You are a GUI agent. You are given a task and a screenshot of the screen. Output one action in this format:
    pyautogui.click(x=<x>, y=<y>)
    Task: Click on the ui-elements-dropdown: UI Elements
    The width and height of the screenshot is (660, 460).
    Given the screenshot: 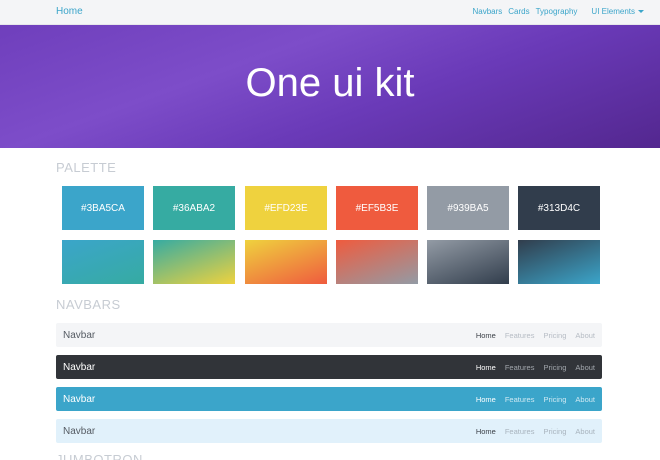 What is the action you would take?
    pyautogui.click(x=617, y=11)
    